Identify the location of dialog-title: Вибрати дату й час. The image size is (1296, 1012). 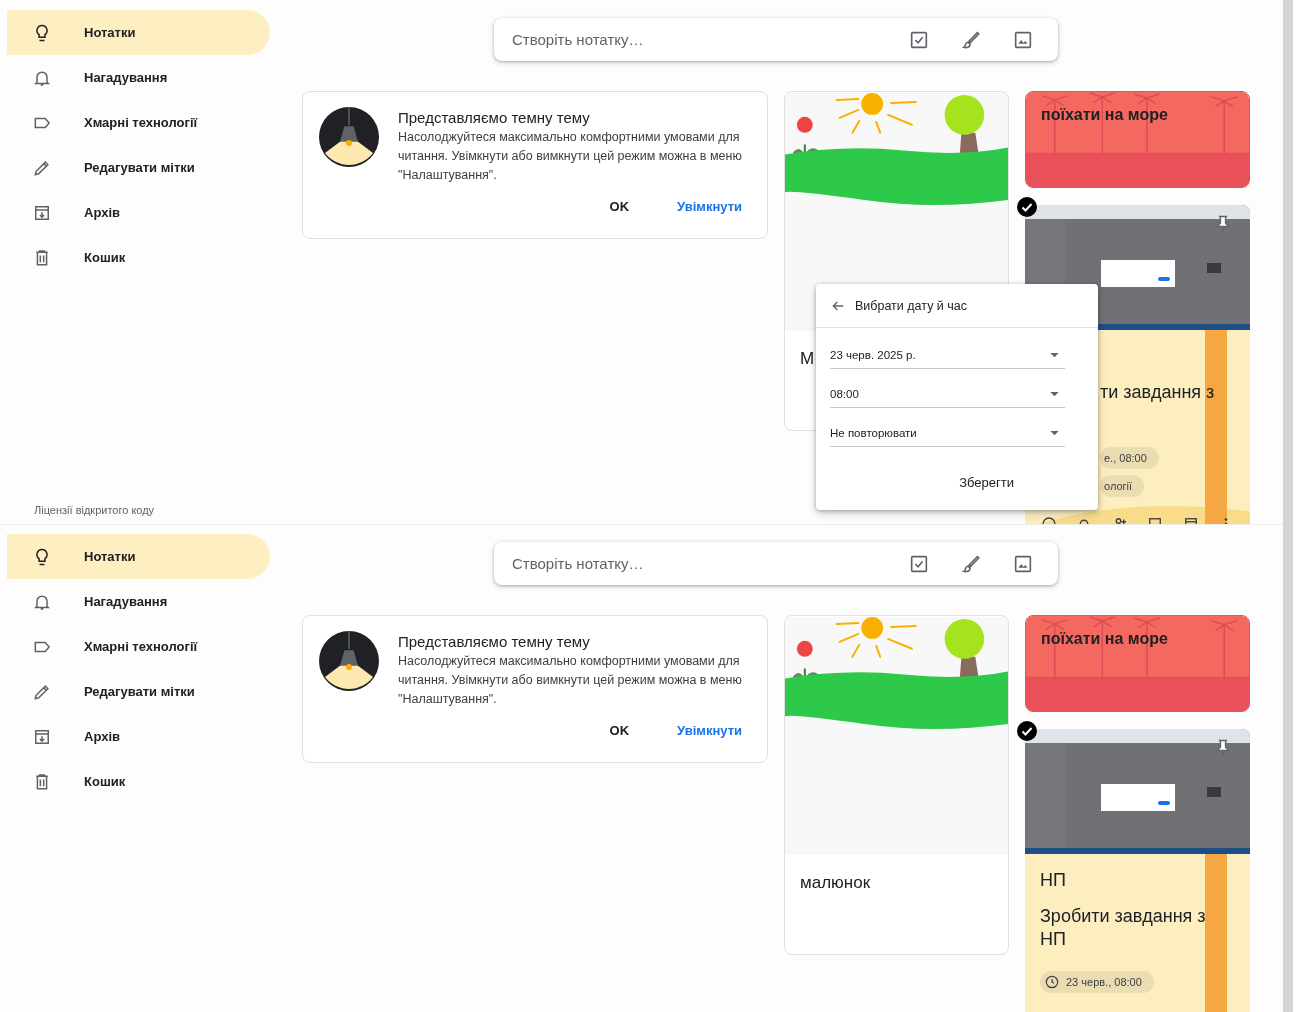
(911, 305).